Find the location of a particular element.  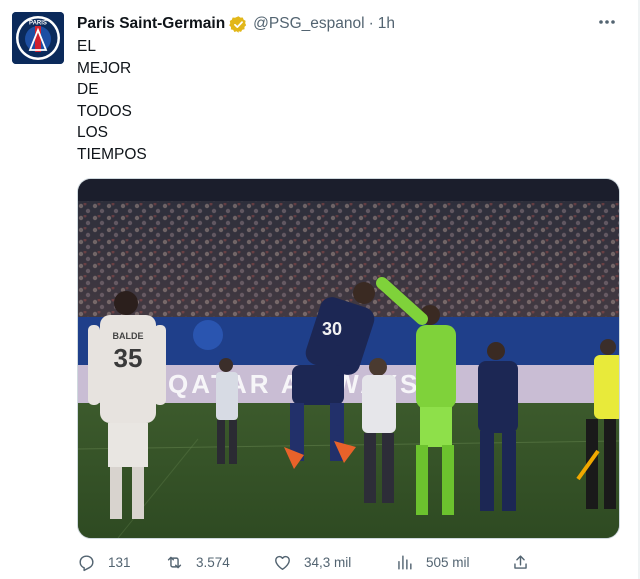

player-back-name: BALDE is located at coordinates (128, 336).